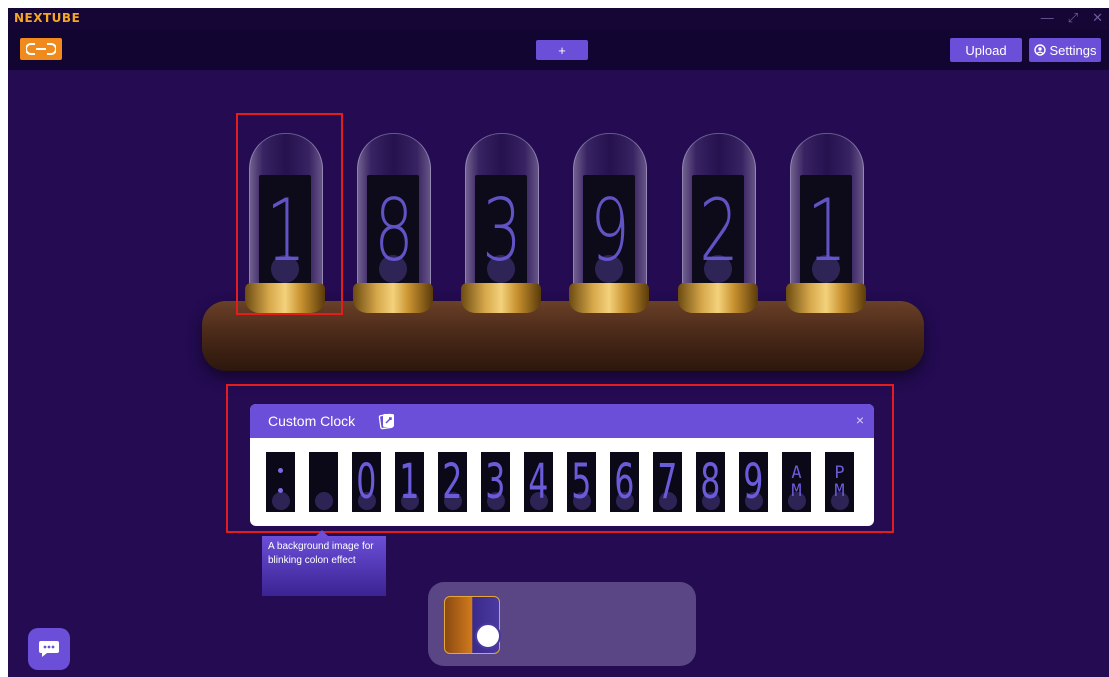  What do you see at coordinates (1047, 18) in the screenshot?
I see `minimize-icon: —` at bounding box center [1047, 18].